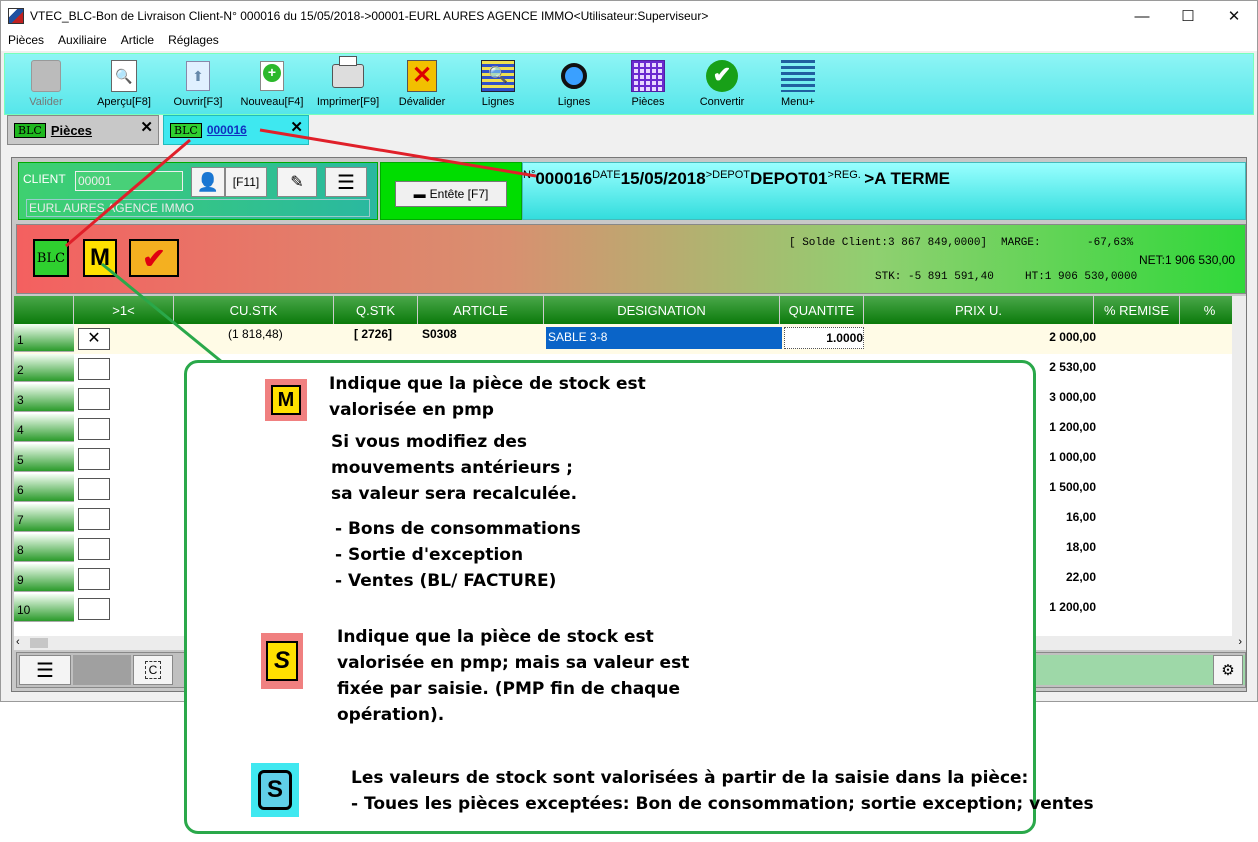 This screenshot has width=1258, height=842. Describe the element at coordinates (1137, 310) in the screenshot. I see `column-remise: % REMISE` at that location.